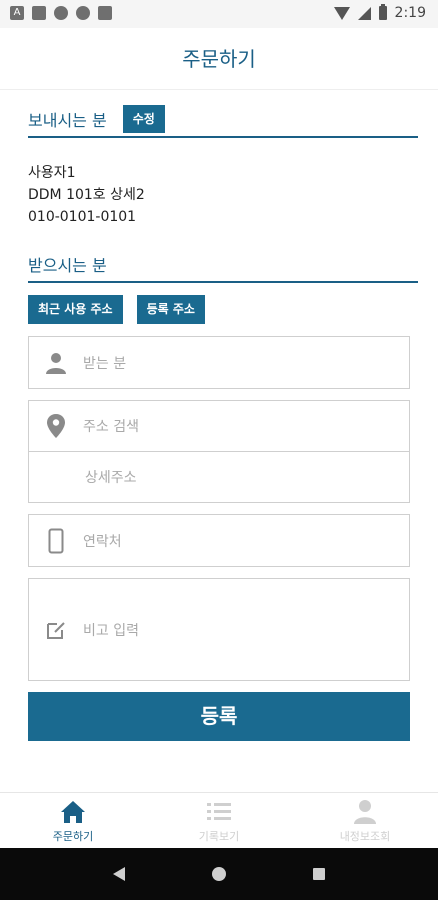 The image size is (438, 900). What do you see at coordinates (410, 13) in the screenshot?
I see `status-time: 2:19` at bounding box center [410, 13].